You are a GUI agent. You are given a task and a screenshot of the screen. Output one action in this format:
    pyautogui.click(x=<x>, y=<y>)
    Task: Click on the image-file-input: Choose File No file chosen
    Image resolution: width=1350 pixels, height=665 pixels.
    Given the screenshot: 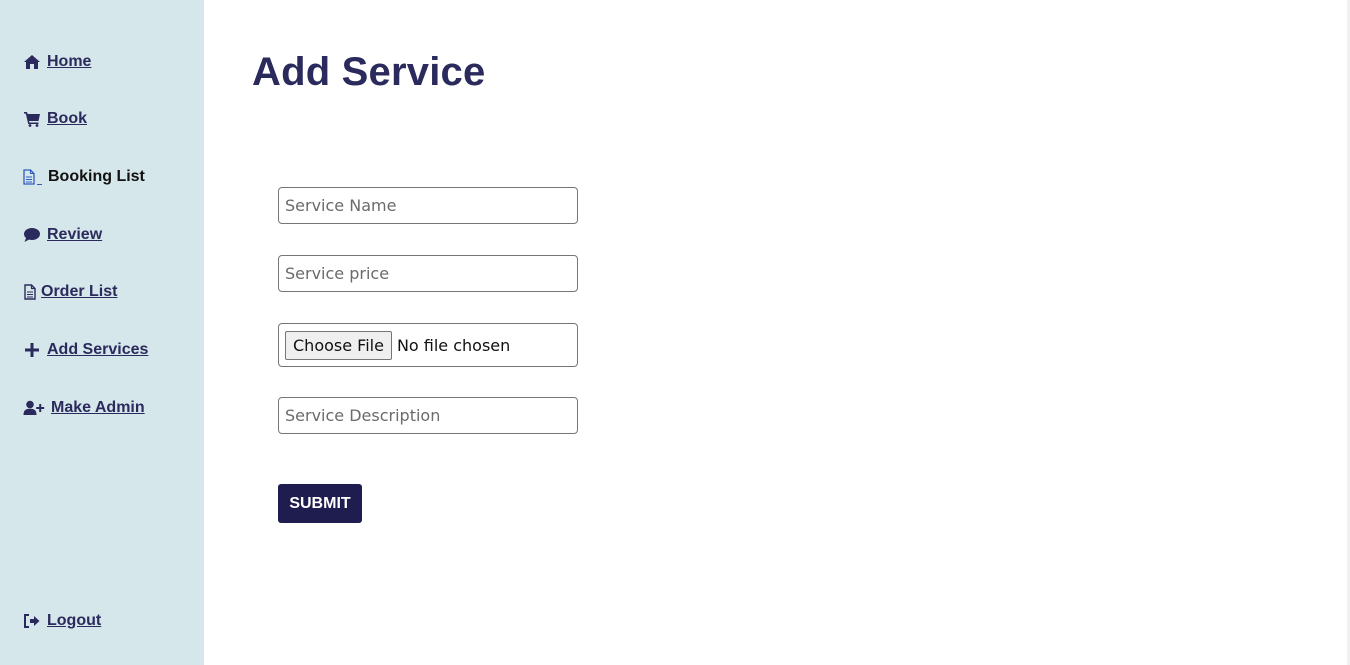 What is the action you would take?
    pyautogui.click(x=428, y=345)
    